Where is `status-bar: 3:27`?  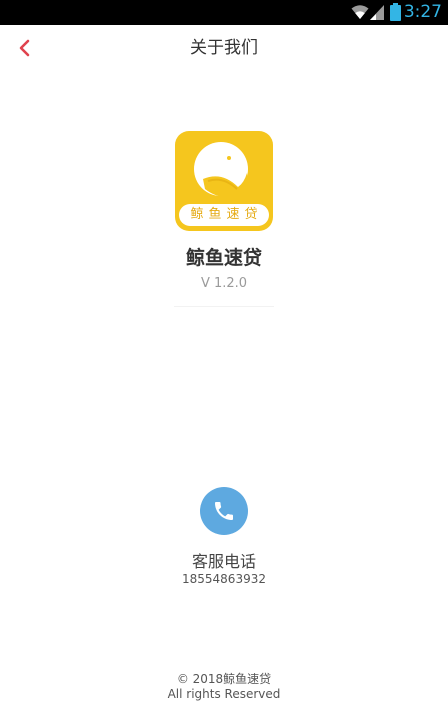
status-bar: 3:27 is located at coordinates (224, 12).